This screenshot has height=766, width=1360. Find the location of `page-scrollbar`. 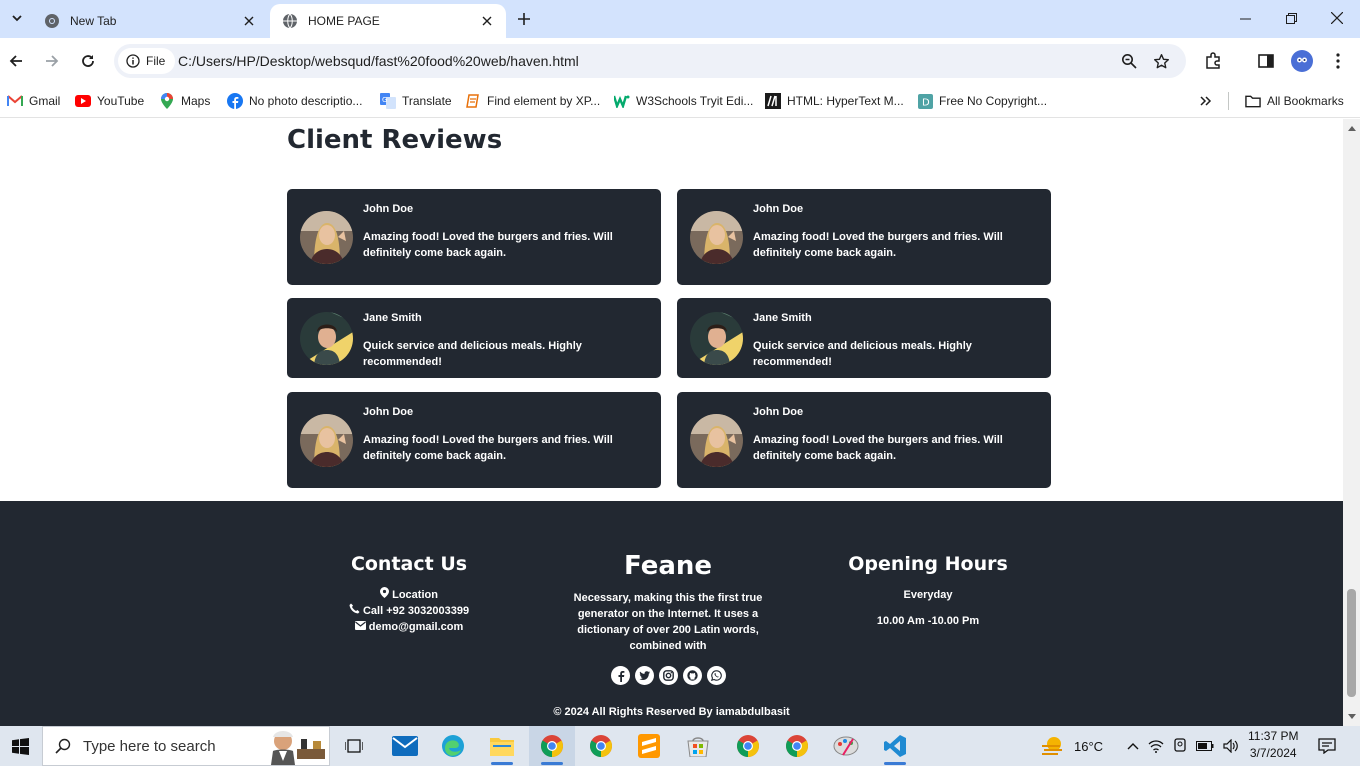

page-scrollbar is located at coordinates (1351, 422).